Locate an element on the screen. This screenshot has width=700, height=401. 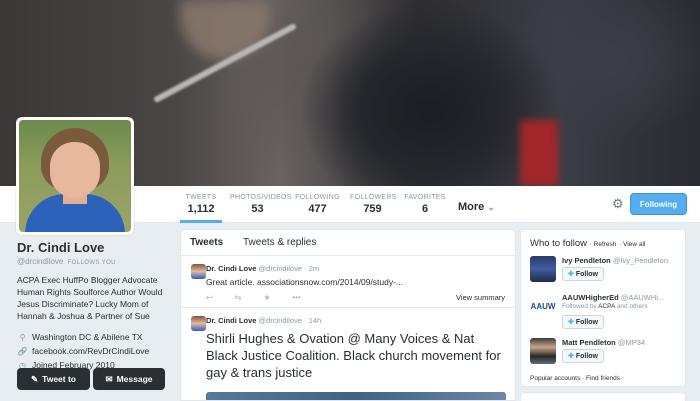
nav-photos-videos: PHOTOS/VIDEOS 53 is located at coordinates (261, 204).